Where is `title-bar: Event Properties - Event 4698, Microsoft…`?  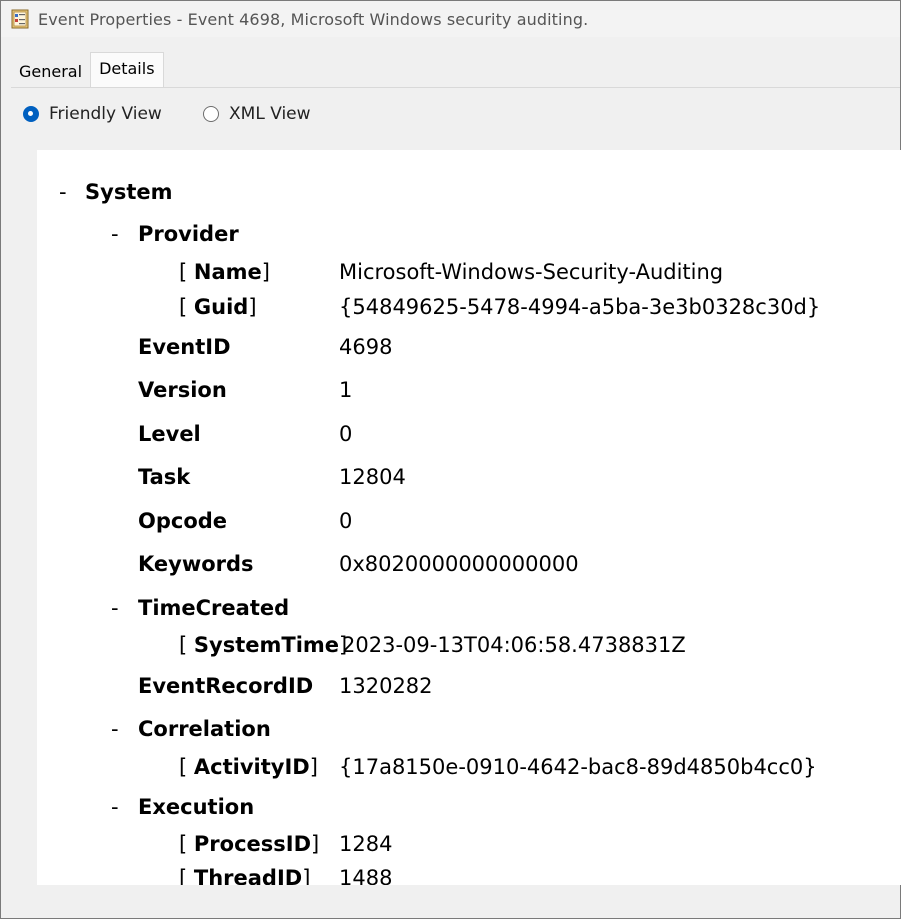 title-bar: Event Properties - Event 4698, Microsoft… is located at coordinates (450, 19).